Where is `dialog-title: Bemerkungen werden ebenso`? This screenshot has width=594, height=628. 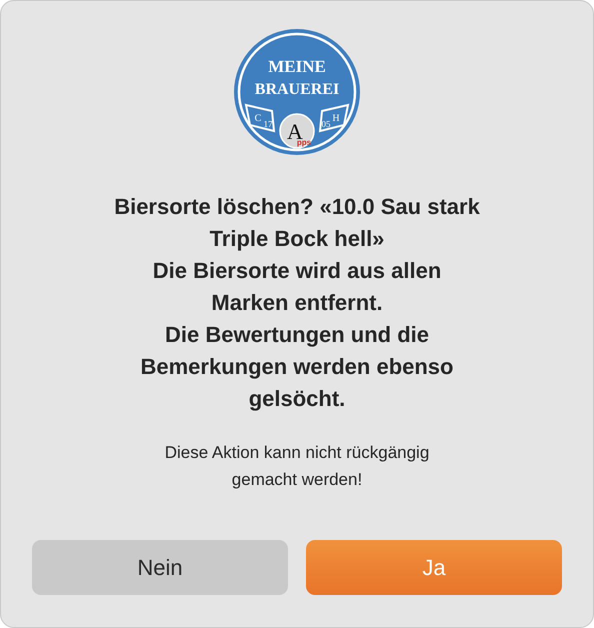
dialog-title: Bemerkungen werden ebenso is located at coordinates (297, 367).